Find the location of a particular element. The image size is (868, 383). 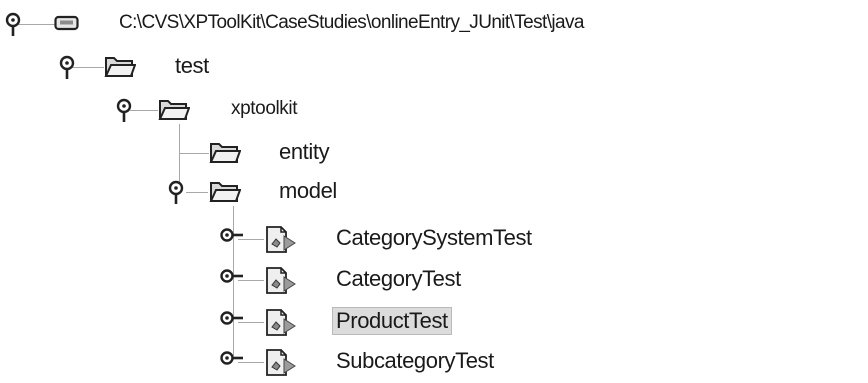

tree-node-producttest: ProductTest is located at coordinates (434, 321).